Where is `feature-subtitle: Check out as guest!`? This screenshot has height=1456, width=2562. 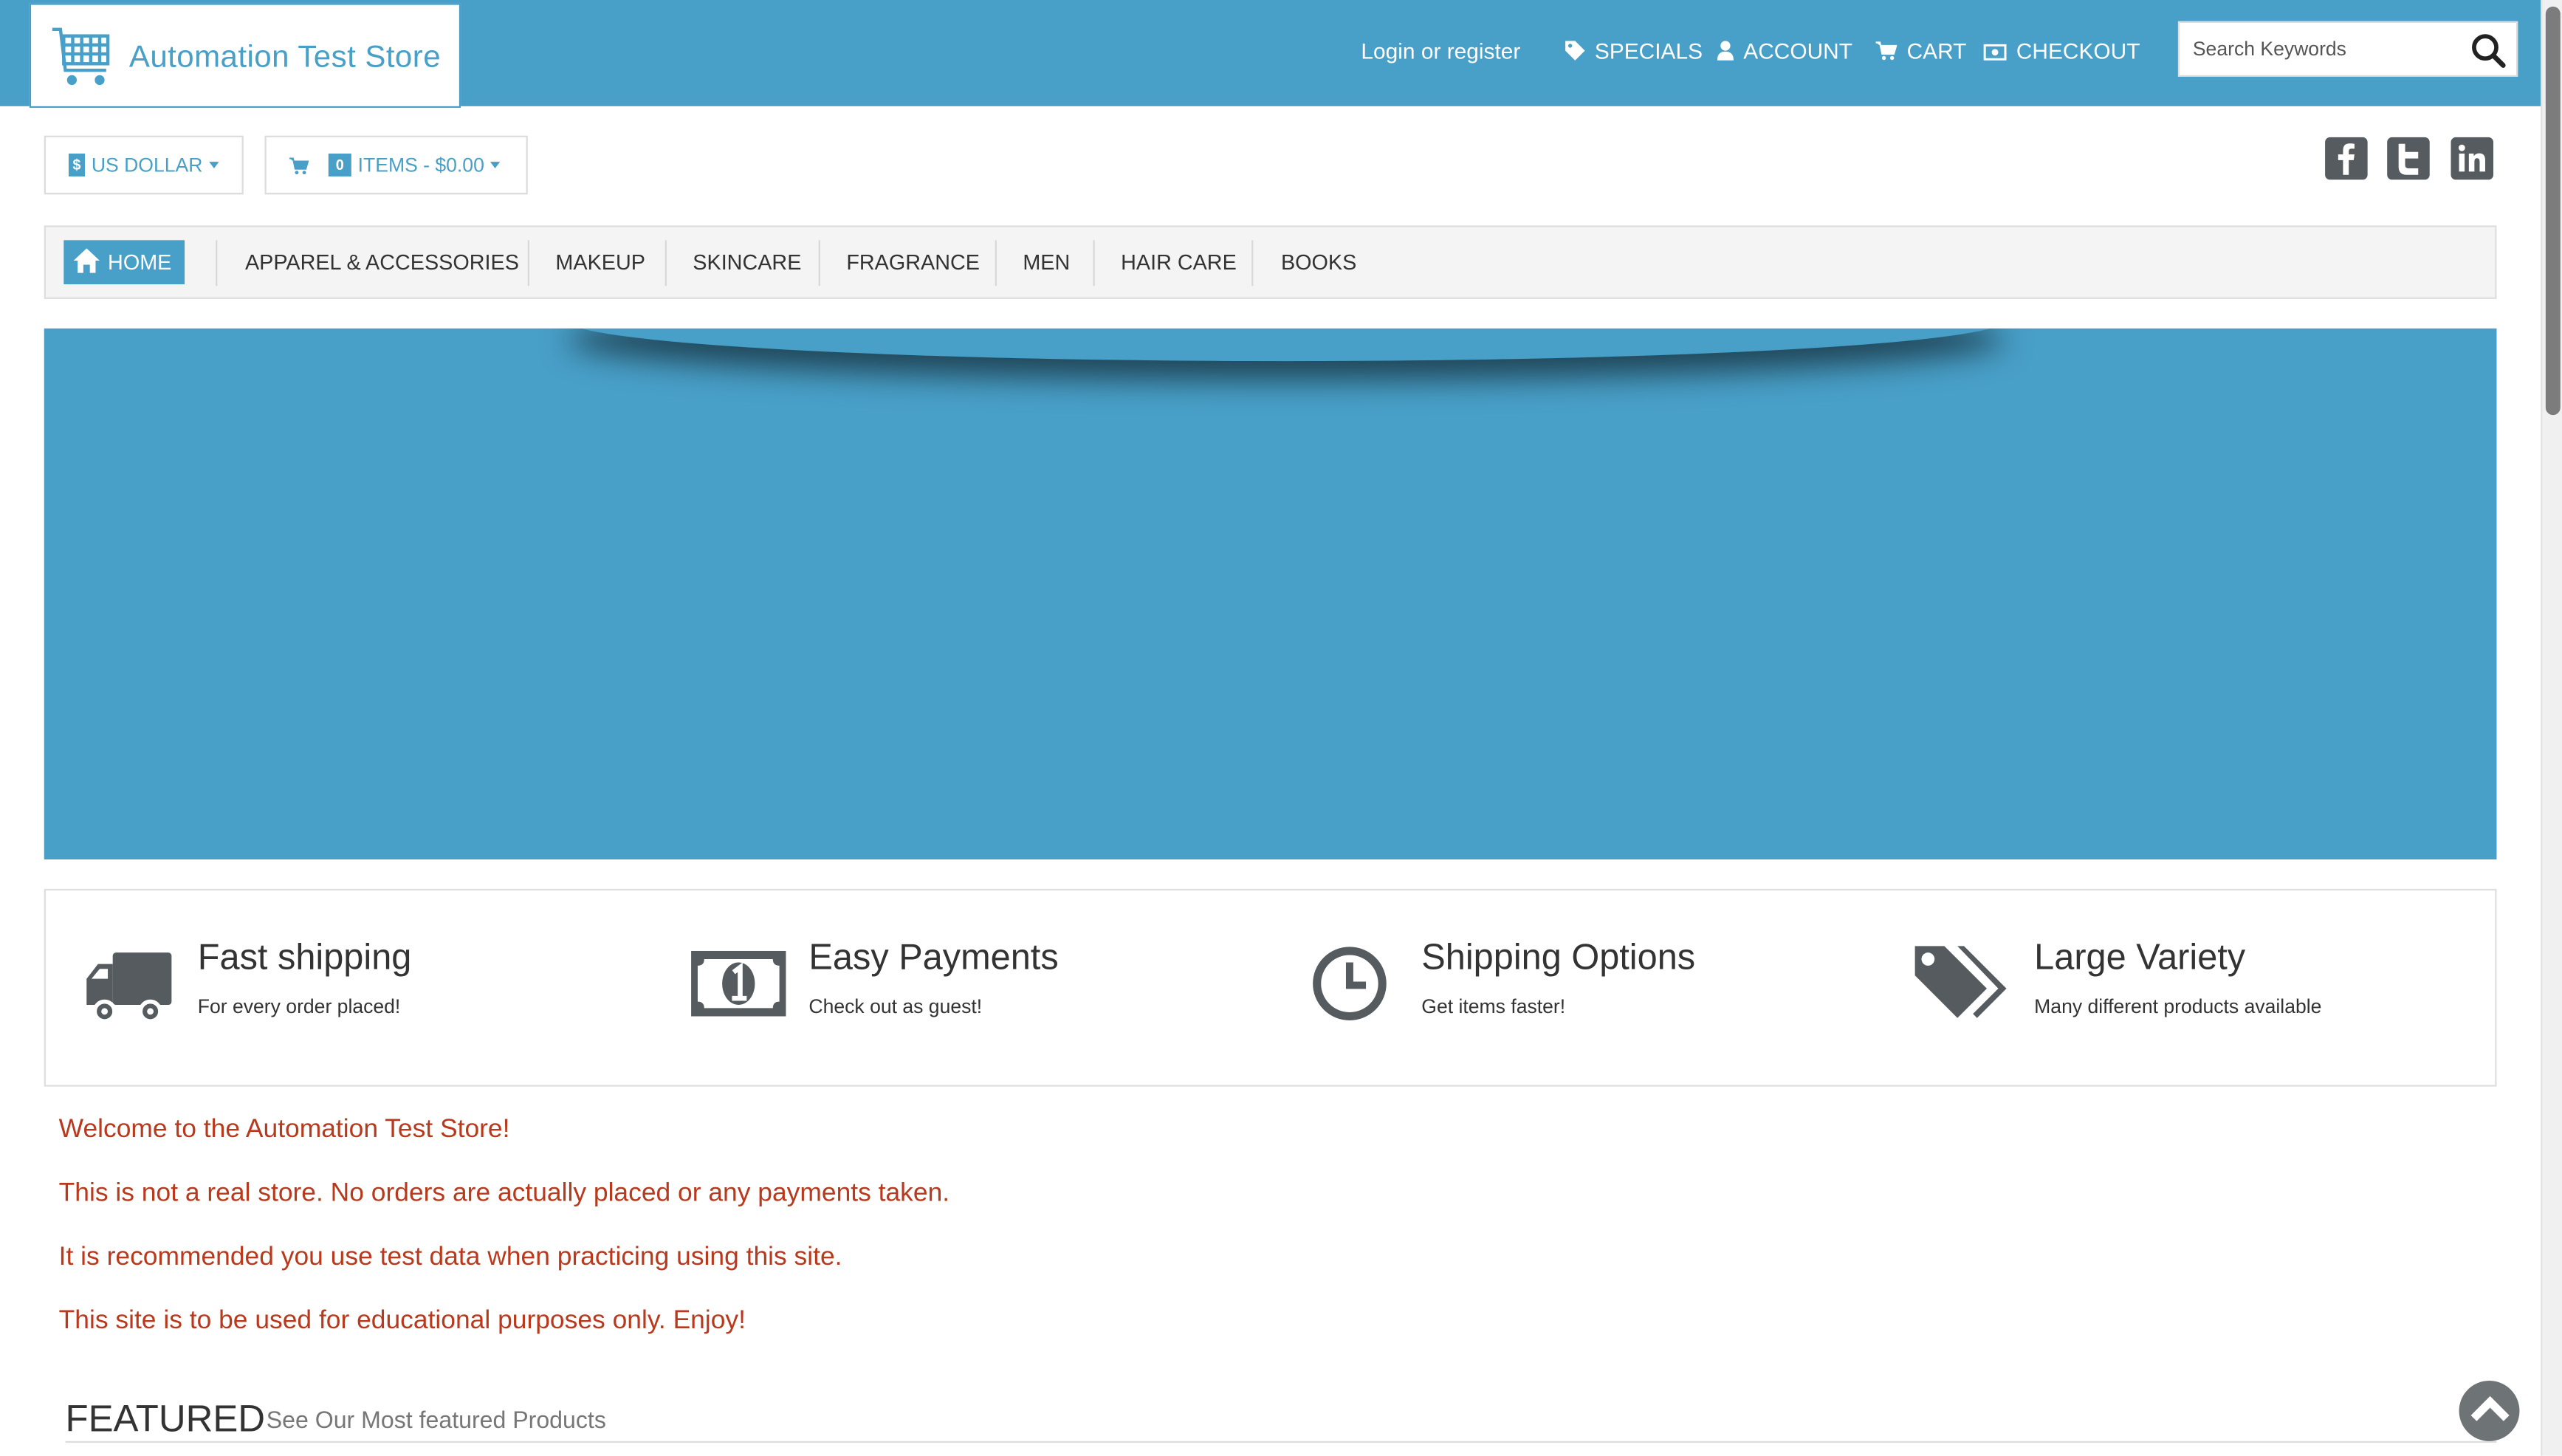 feature-subtitle: Check out as guest! is located at coordinates (895, 1007).